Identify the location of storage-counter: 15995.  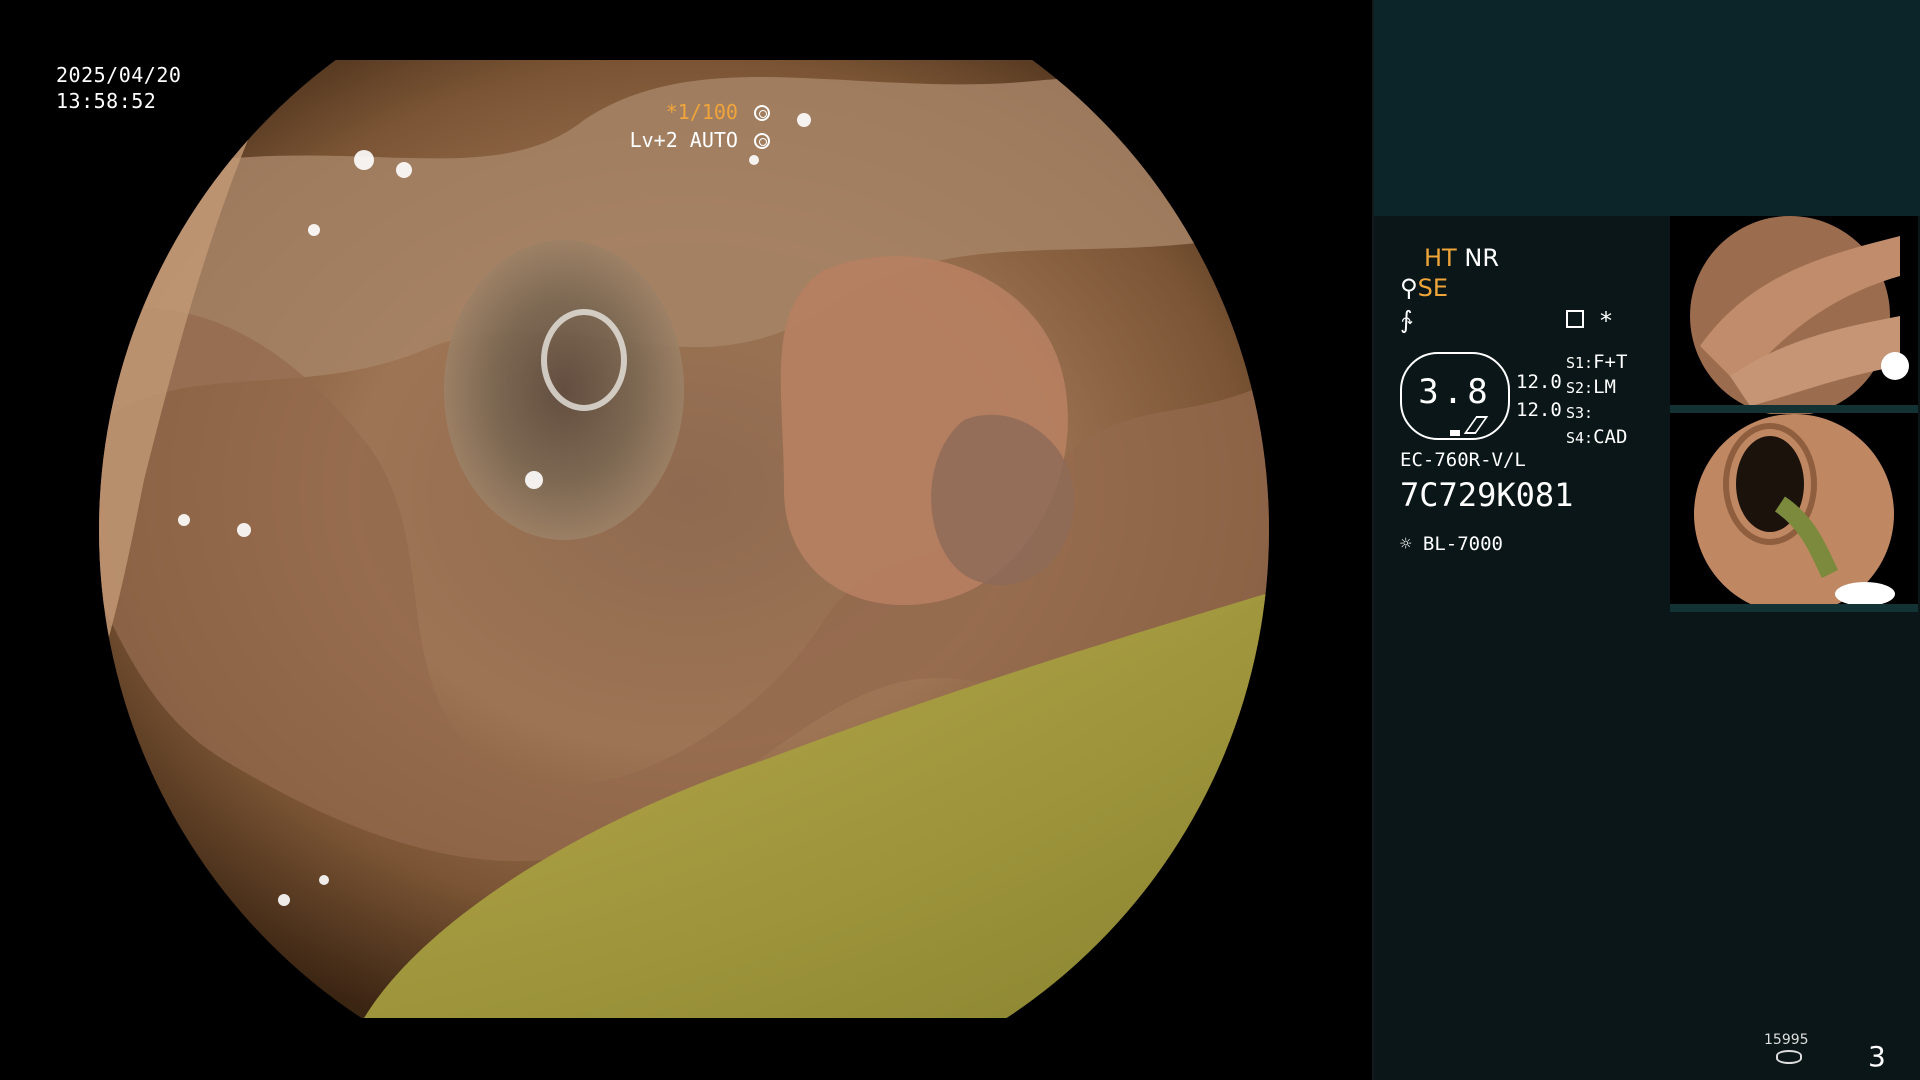
(1786, 1040).